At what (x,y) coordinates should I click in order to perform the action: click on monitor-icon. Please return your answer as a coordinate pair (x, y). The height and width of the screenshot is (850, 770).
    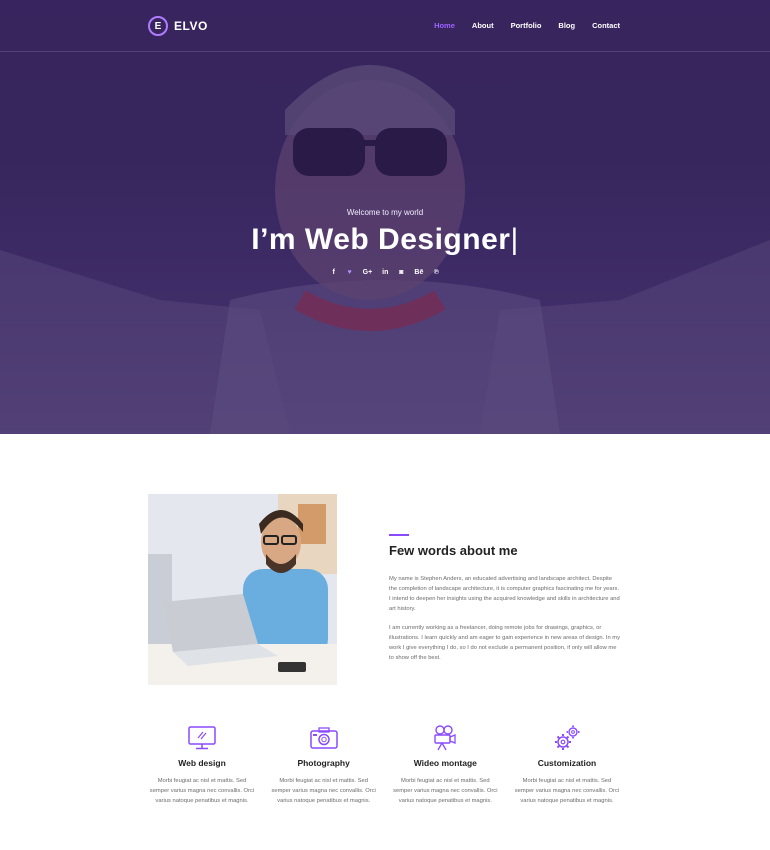
    Looking at the image, I should click on (202, 738).